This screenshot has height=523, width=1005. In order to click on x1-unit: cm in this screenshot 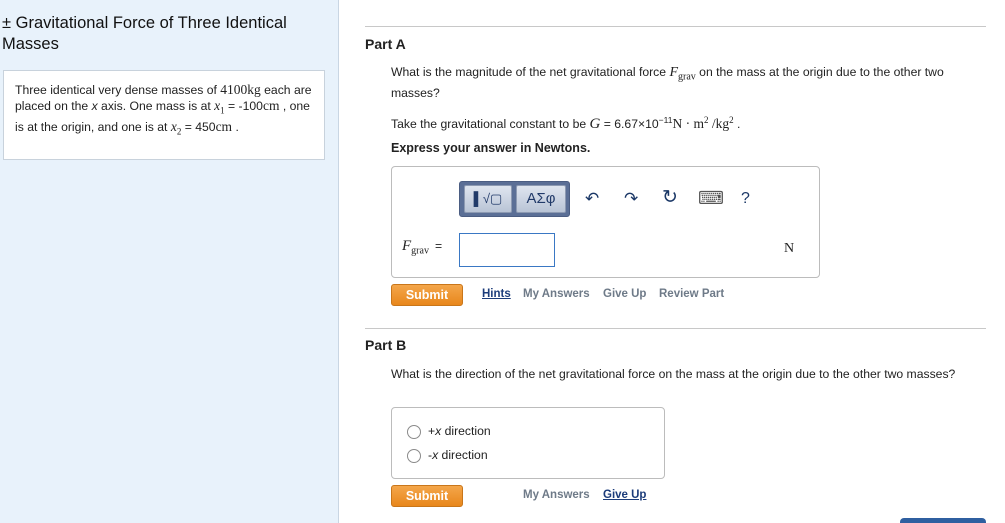, I will do `click(271, 106)`.